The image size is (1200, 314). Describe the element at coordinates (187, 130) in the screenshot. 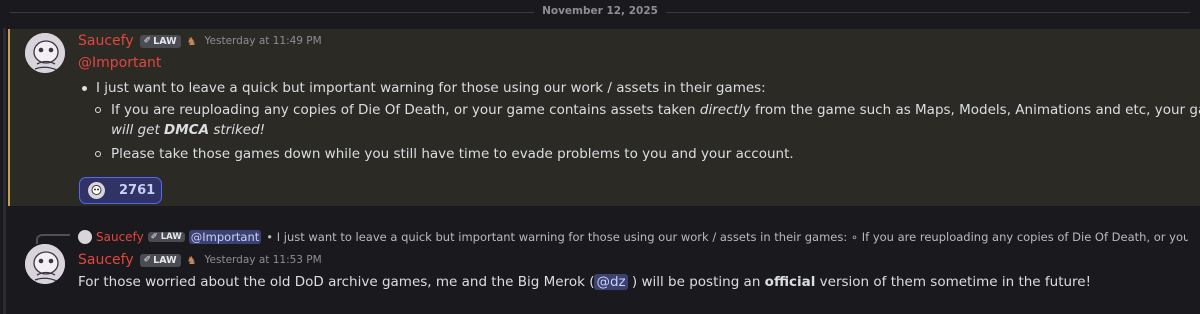

I see `sub1-dmca: DMCA` at that location.